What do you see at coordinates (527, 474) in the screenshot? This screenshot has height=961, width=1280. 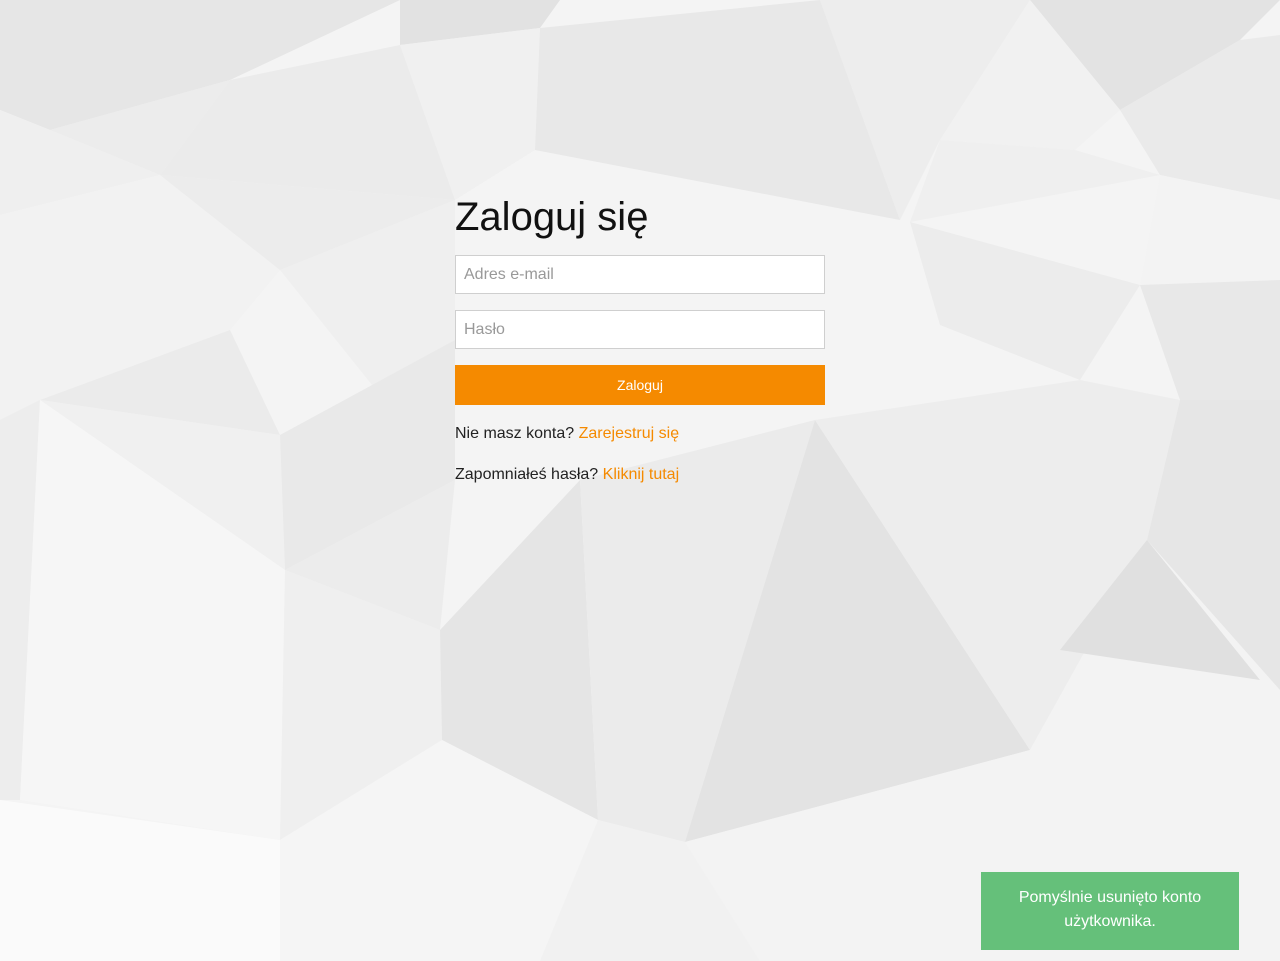 I see `forgot-password-prompt: Zapomniałeś hasła?` at bounding box center [527, 474].